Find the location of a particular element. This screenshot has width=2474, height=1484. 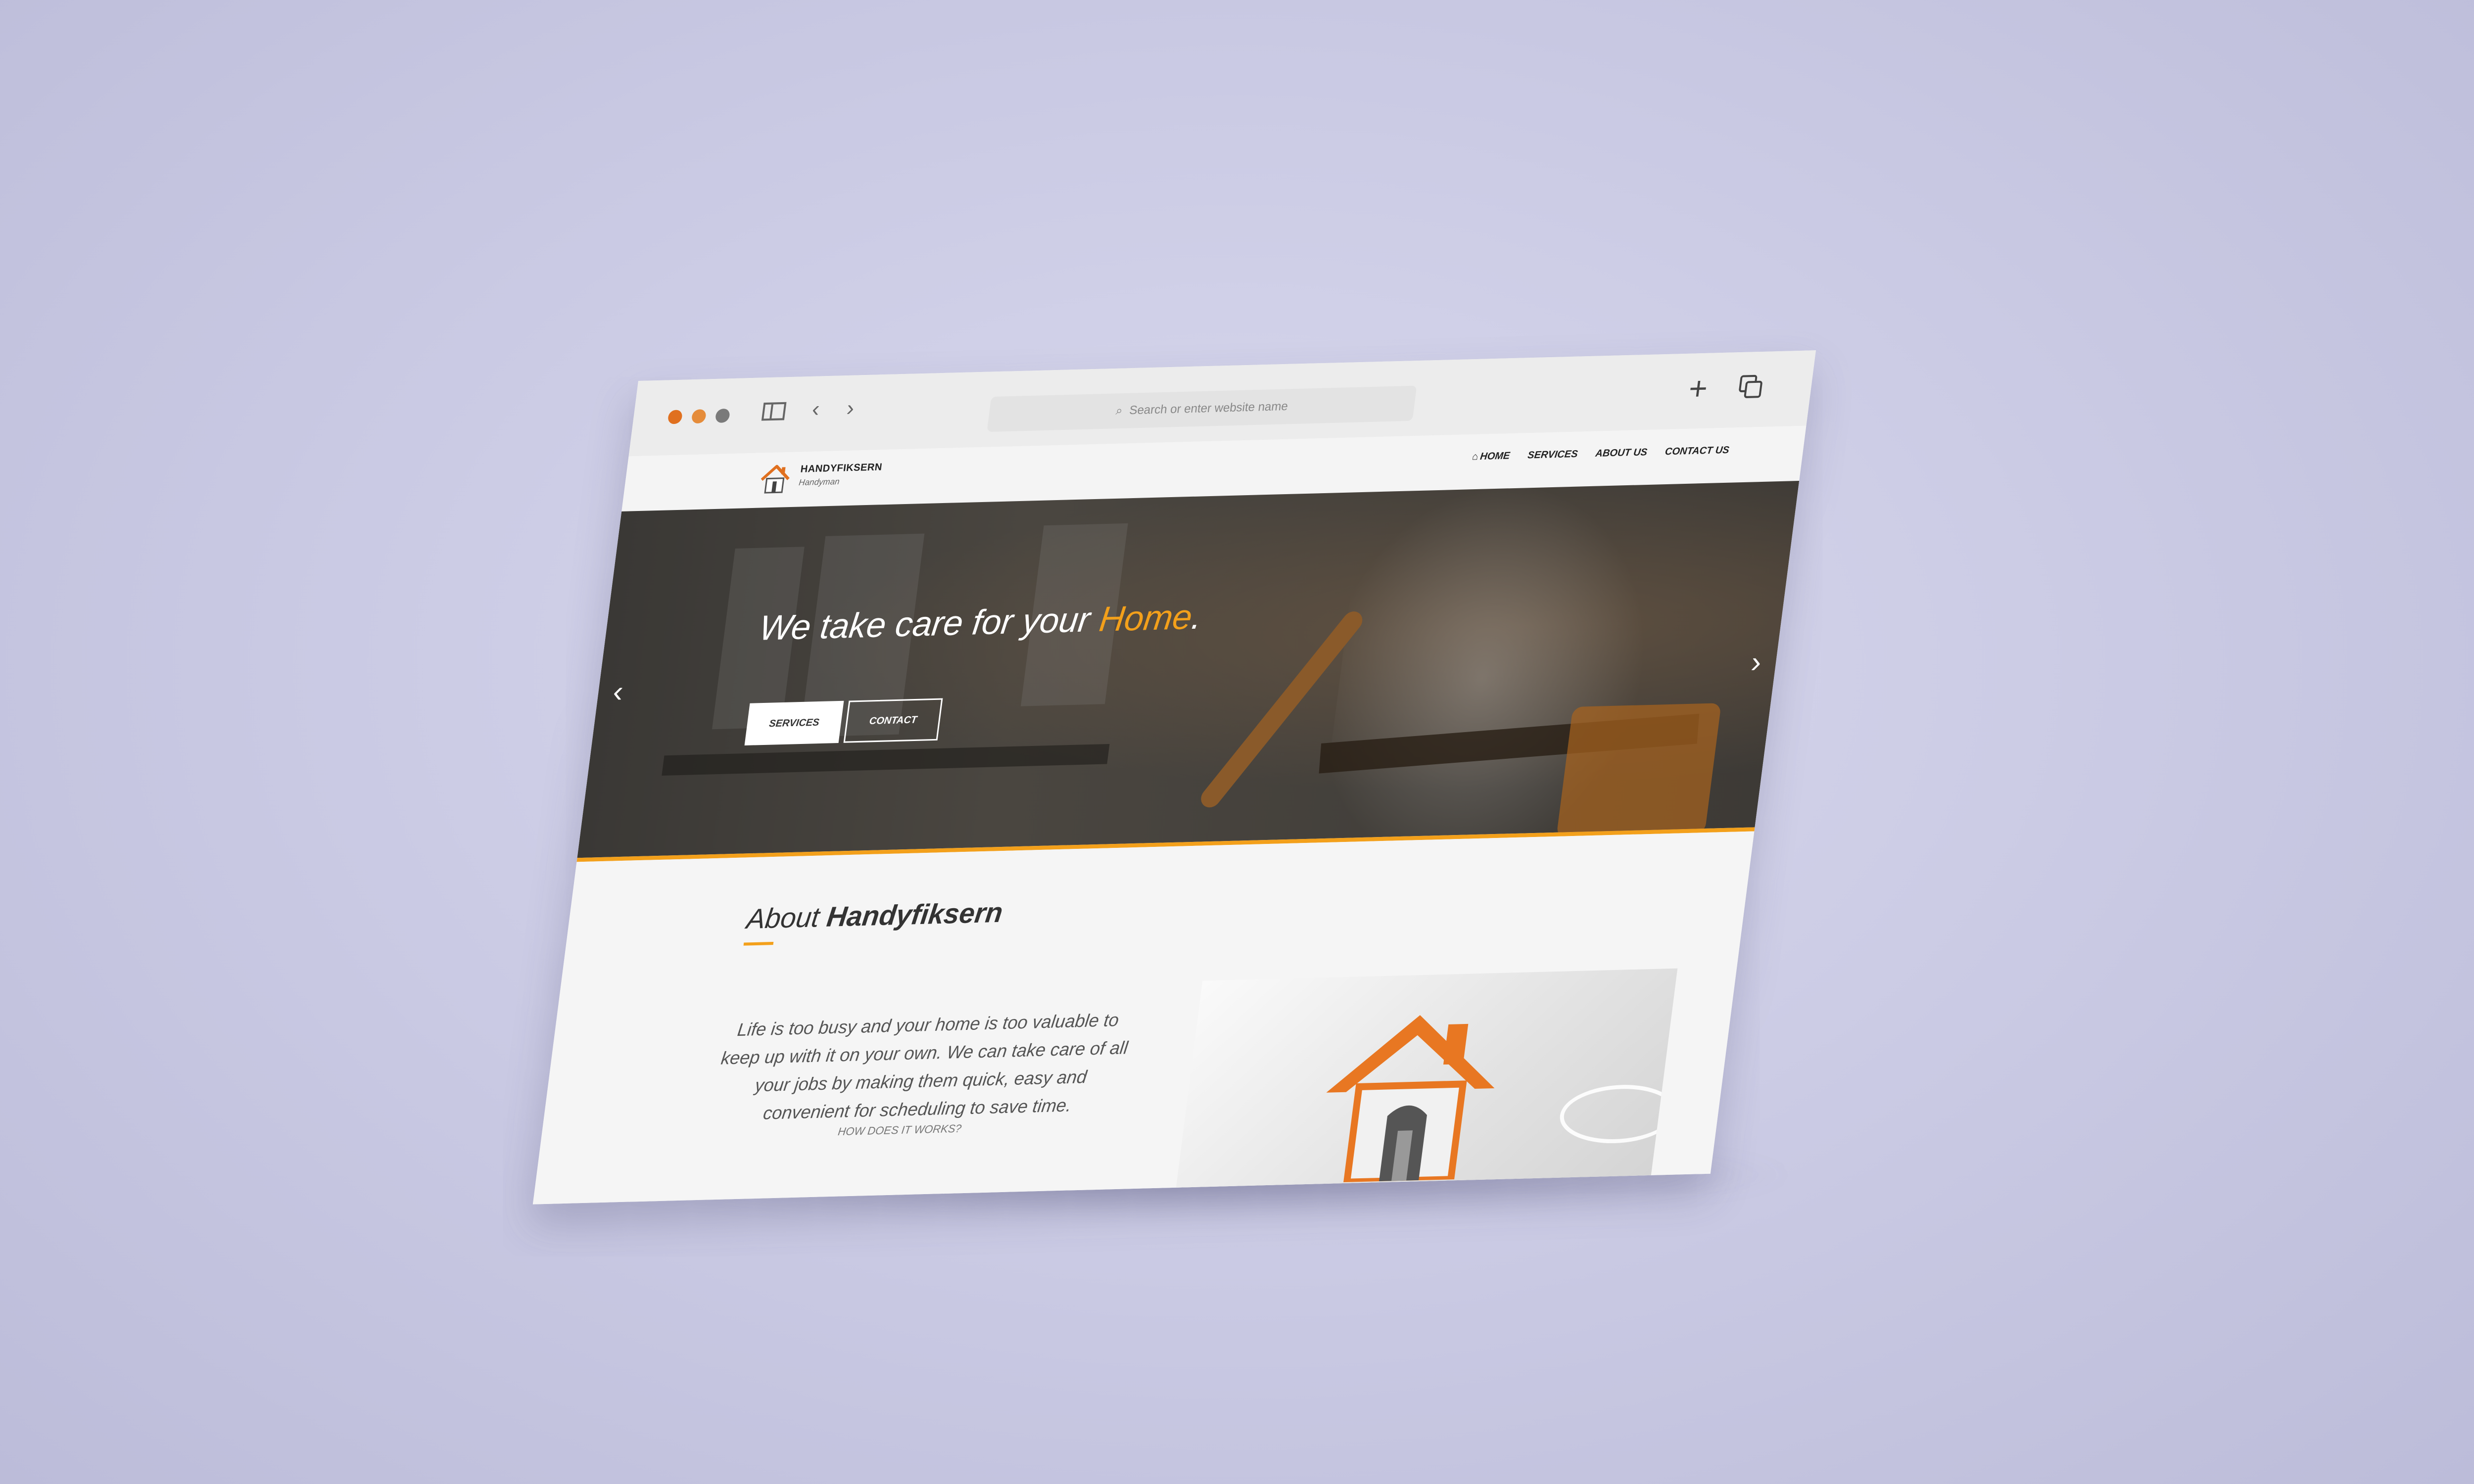

nav-services: SERVICES is located at coordinates (1553, 455).